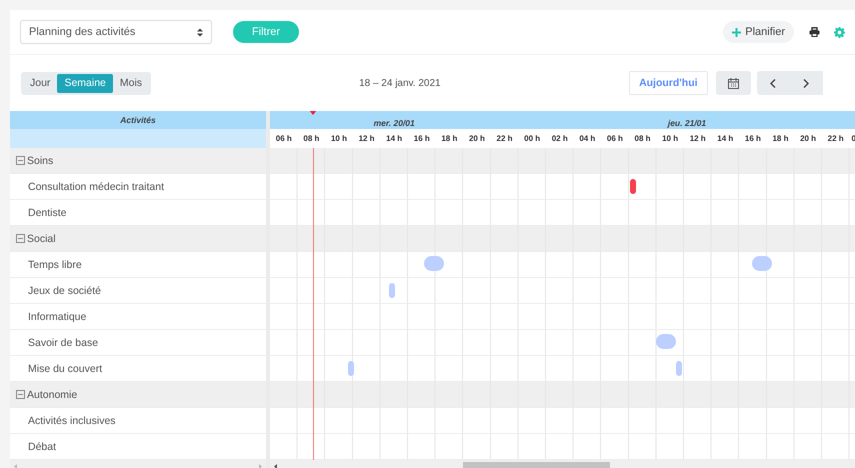 The image size is (855, 468). What do you see at coordinates (687, 122) in the screenshot?
I see `day-header: jeu. 21/01` at bounding box center [687, 122].